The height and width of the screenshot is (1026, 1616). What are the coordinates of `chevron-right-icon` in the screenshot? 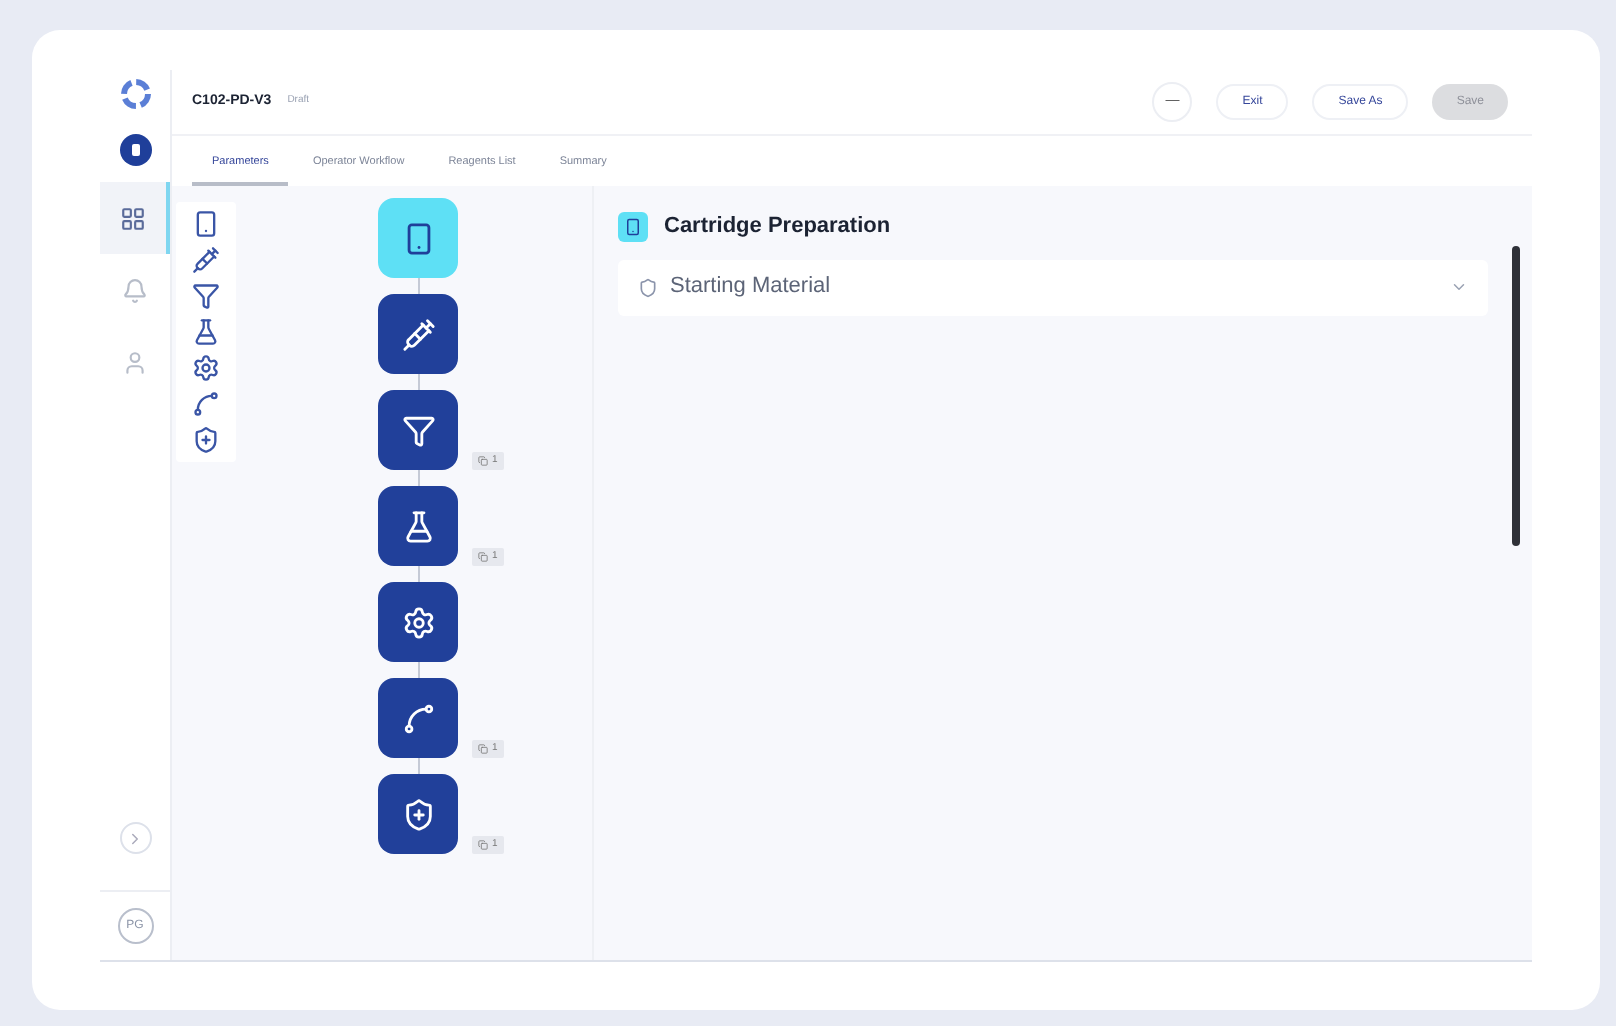 It's located at (135, 838).